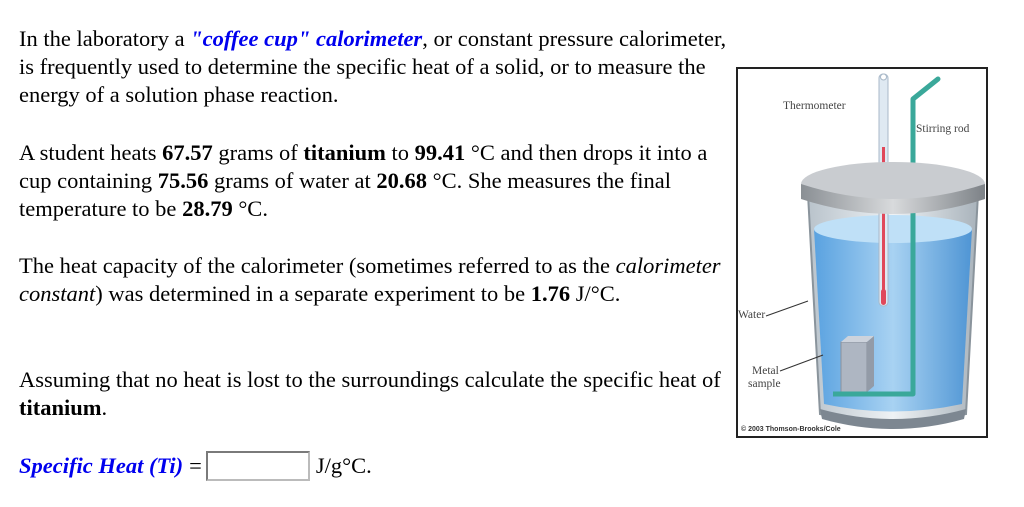 The width and height of the screenshot is (1024, 507). What do you see at coordinates (306, 38) in the screenshot?
I see `coffee-cup-calorimeter-term: "coffee cup" calorimeter` at bounding box center [306, 38].